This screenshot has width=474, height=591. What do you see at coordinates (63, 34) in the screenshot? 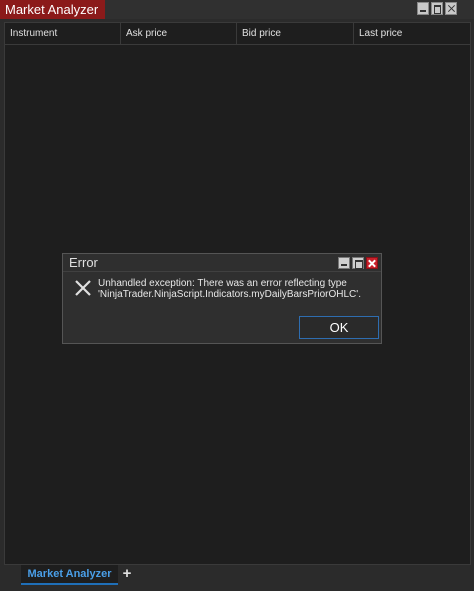
I see `column-header-instrument: Instrument` at bounding box center [63, 34].